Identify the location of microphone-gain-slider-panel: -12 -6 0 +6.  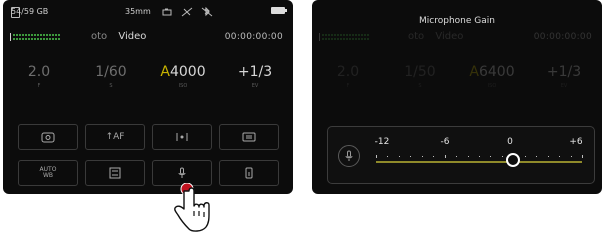
(461, 155).